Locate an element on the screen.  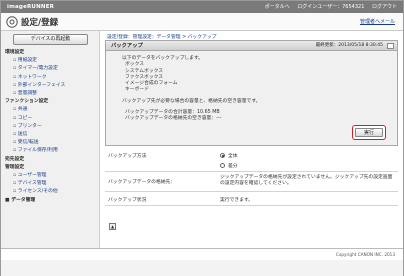
page-title: 設定/登録 is located at coordinates (40, 23).